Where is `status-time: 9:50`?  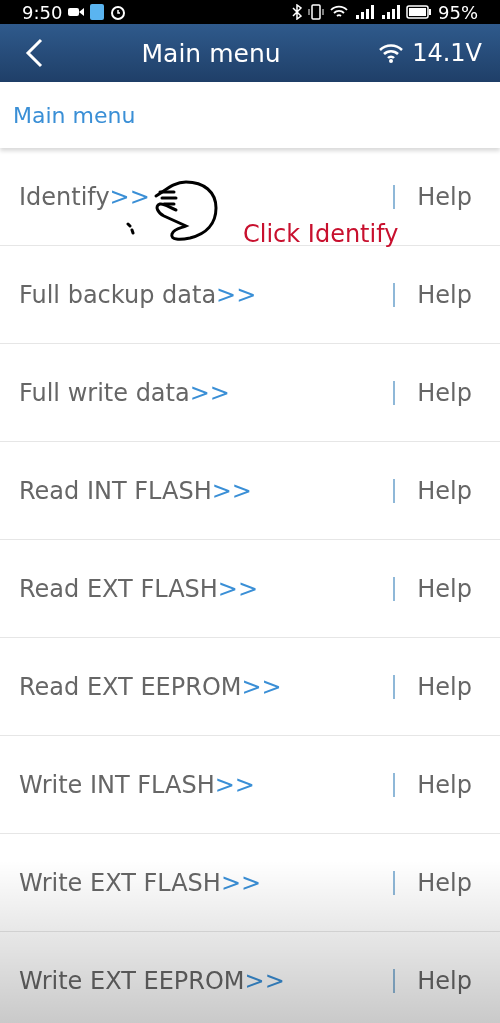 status-time: 9:50 is located at coordinates (42, 12).